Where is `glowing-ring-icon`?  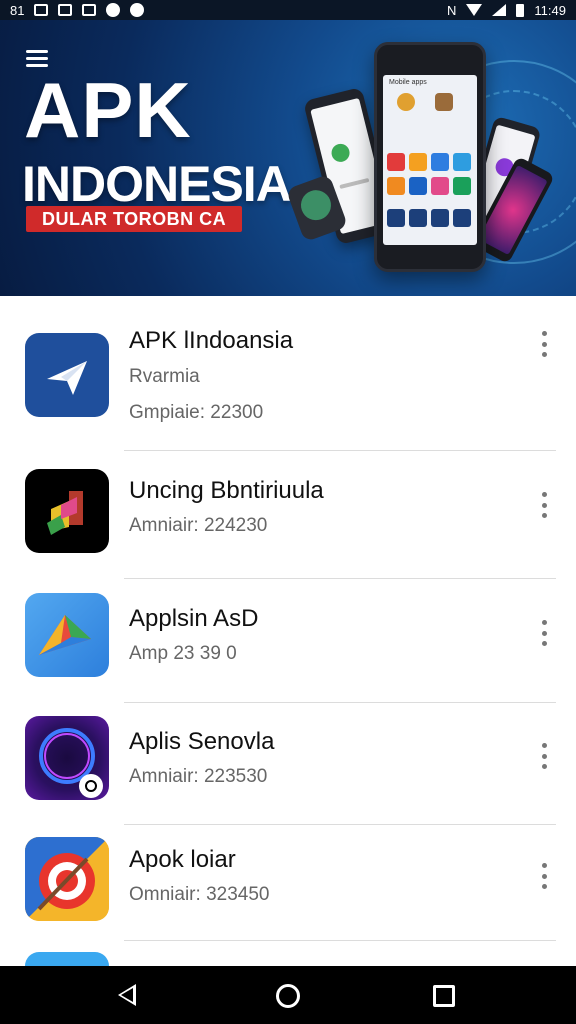
glowing-ring-icon is located at coordinates (67, 758).